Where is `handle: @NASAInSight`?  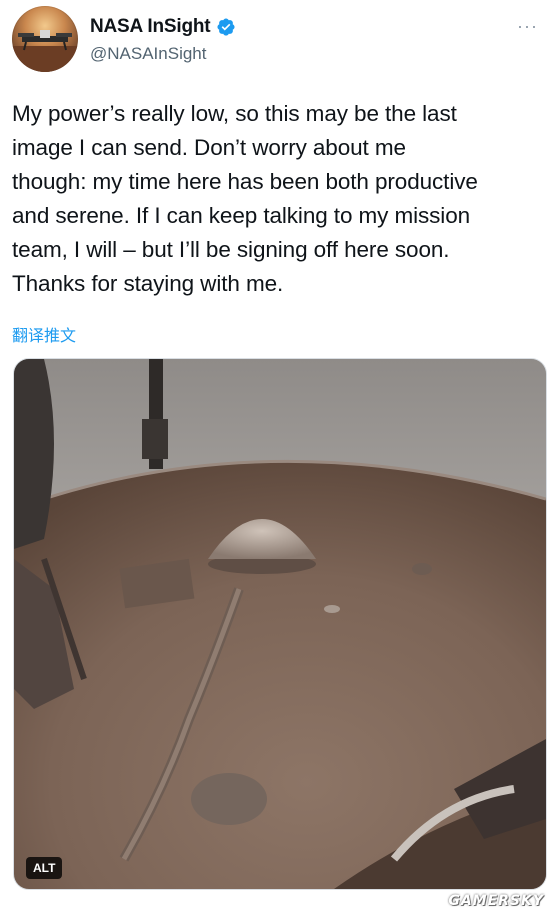
handle: @NASAInSight is located at coordinates (148, 54).